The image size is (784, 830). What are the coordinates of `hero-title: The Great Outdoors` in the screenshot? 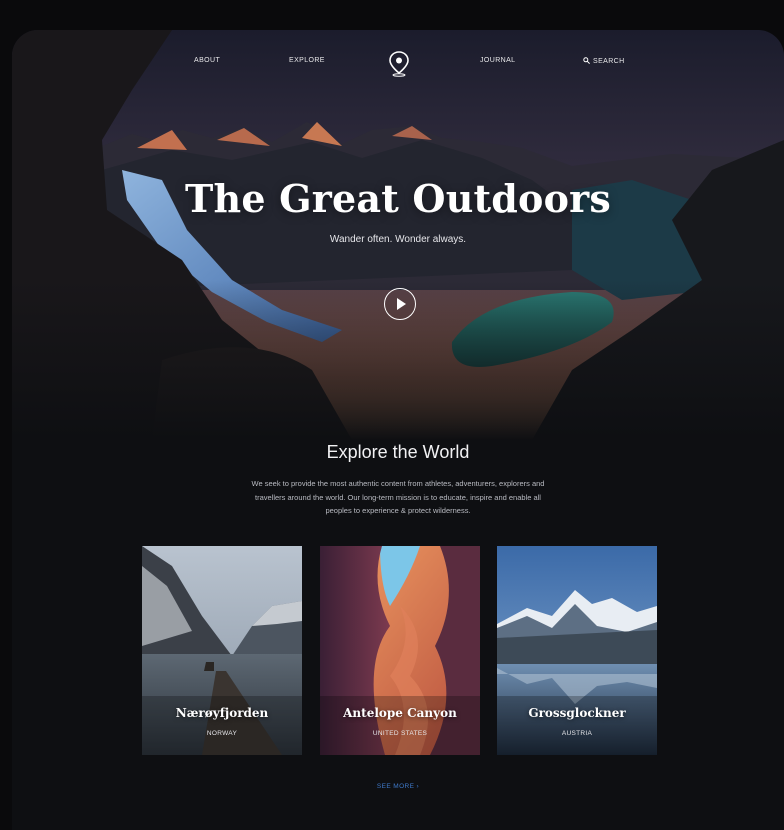 It's located at (398, 198).